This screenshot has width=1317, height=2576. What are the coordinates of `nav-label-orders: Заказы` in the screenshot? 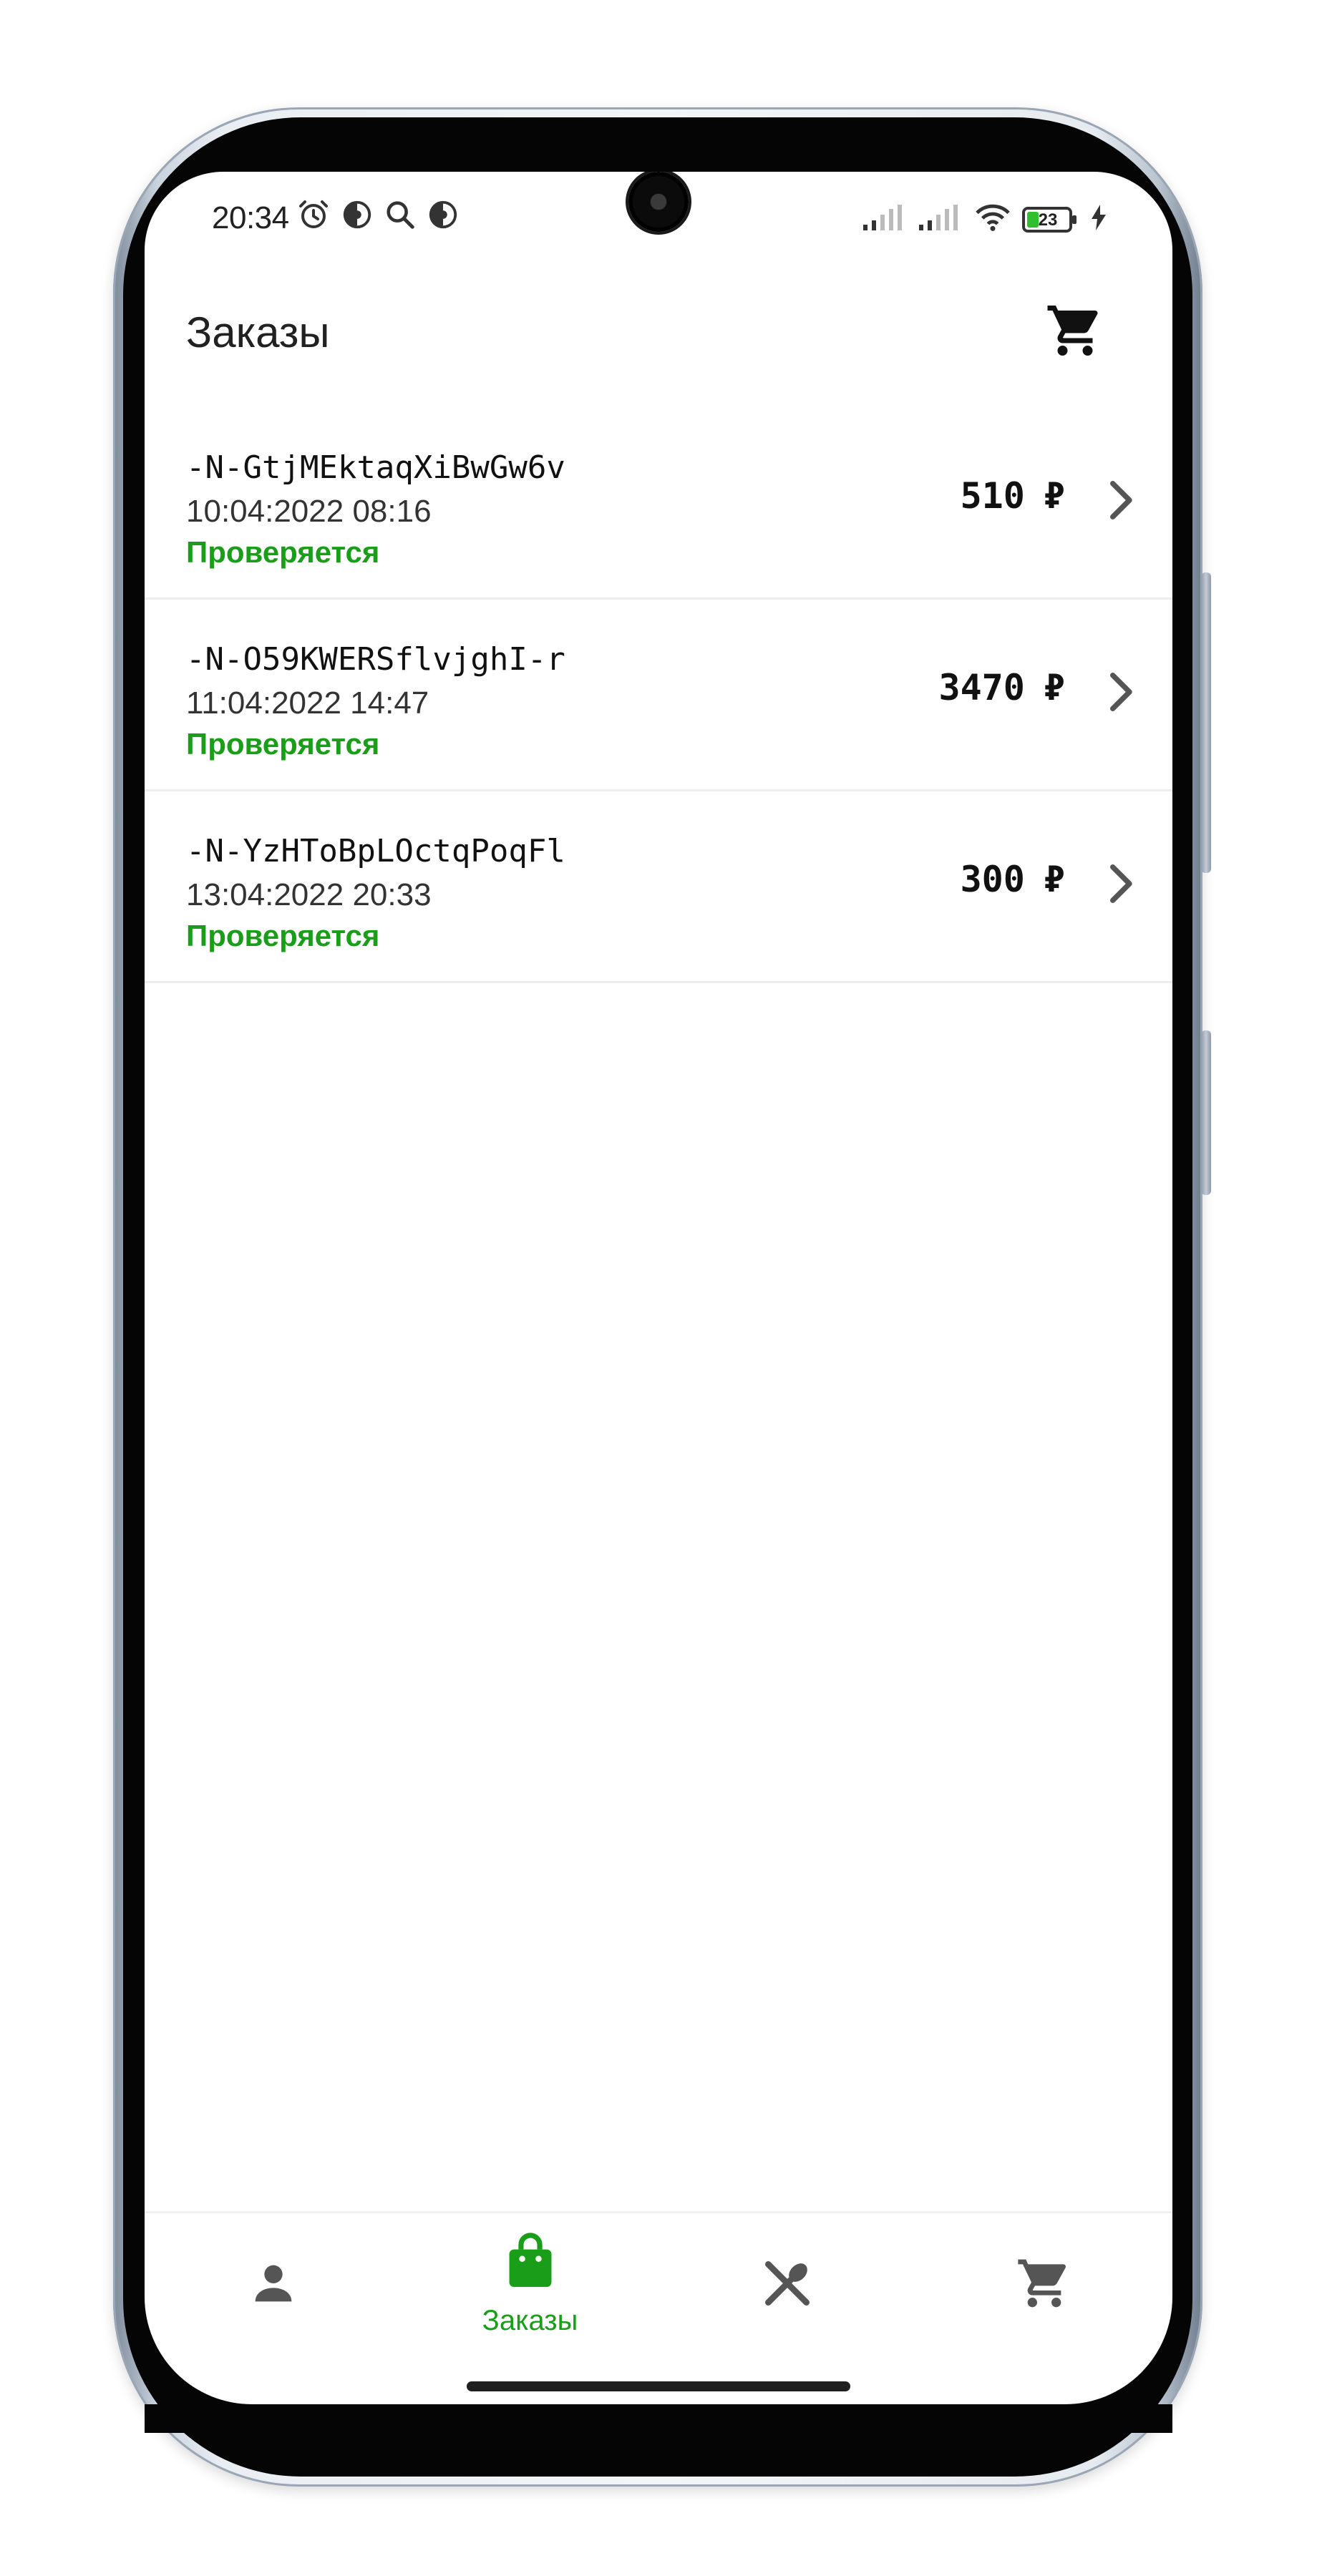 It's located at (530, 2320).